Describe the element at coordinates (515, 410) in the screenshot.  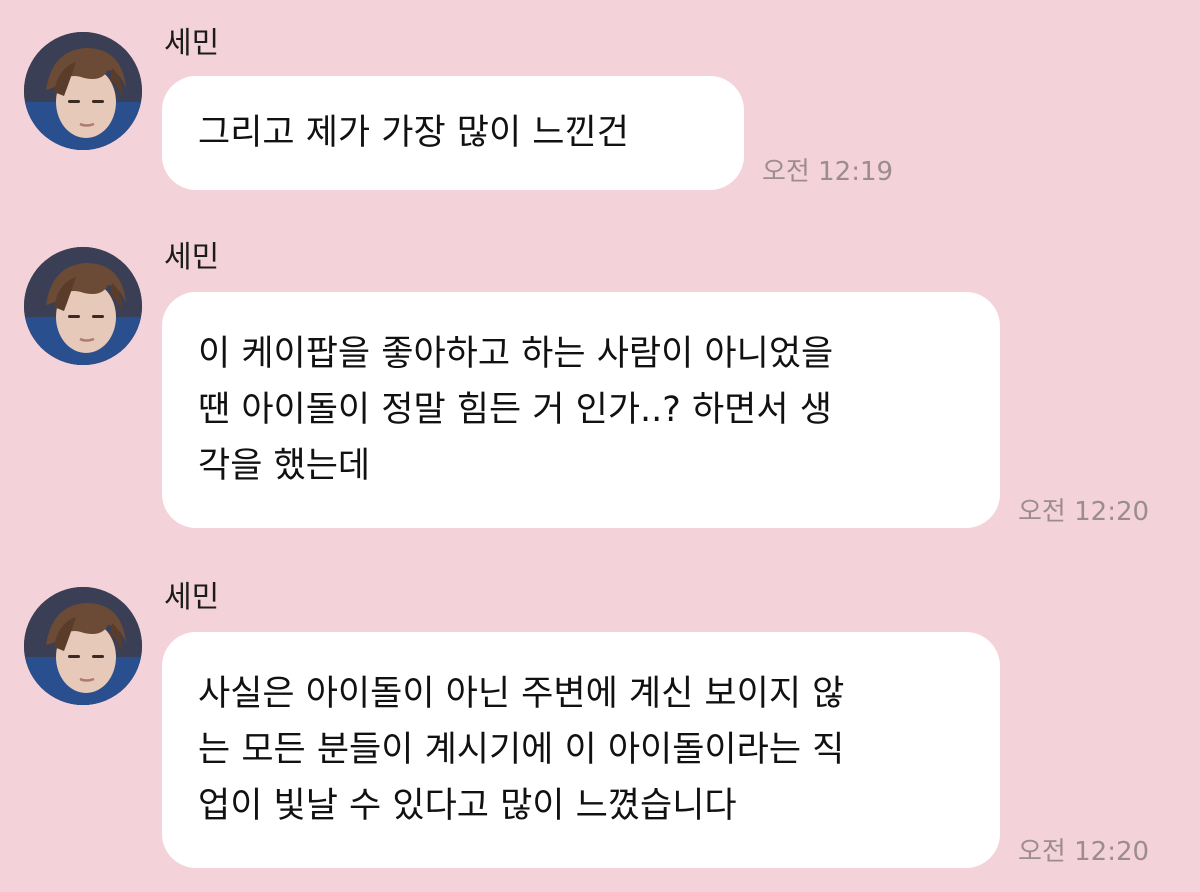
I see `message-text-line: 땐 아이돌이 정말 힘든 거 인가..? 하면서 생` at that location.